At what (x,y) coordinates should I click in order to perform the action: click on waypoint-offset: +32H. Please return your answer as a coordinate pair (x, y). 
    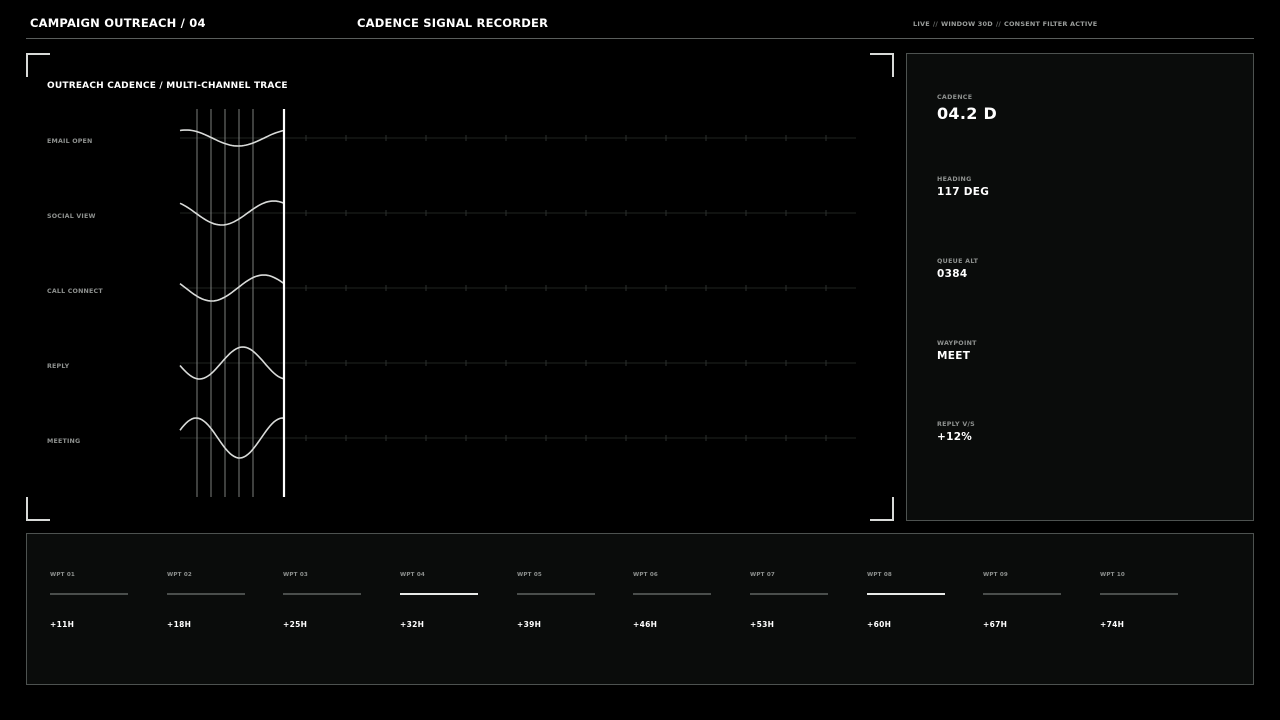
    Looking at the image, I should click on (412, 624).